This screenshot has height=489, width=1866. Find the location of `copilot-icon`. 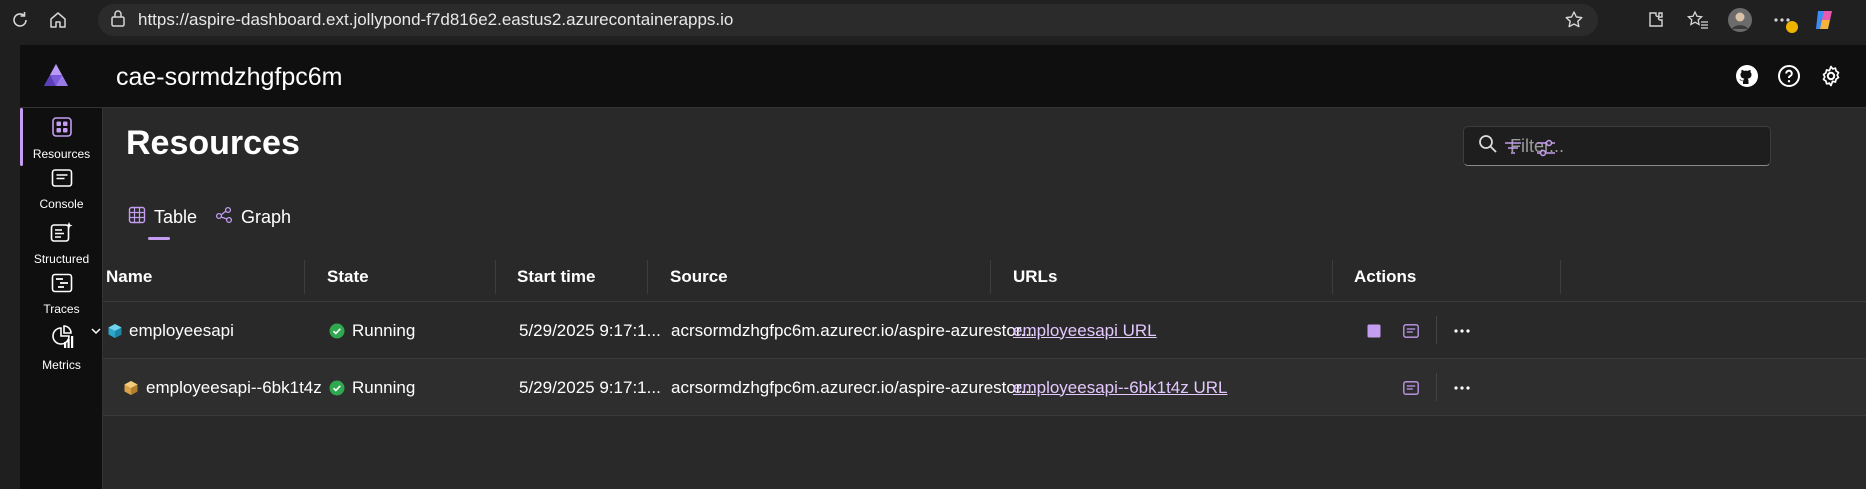

copilot-icon is located at coordinates (1824, 20).